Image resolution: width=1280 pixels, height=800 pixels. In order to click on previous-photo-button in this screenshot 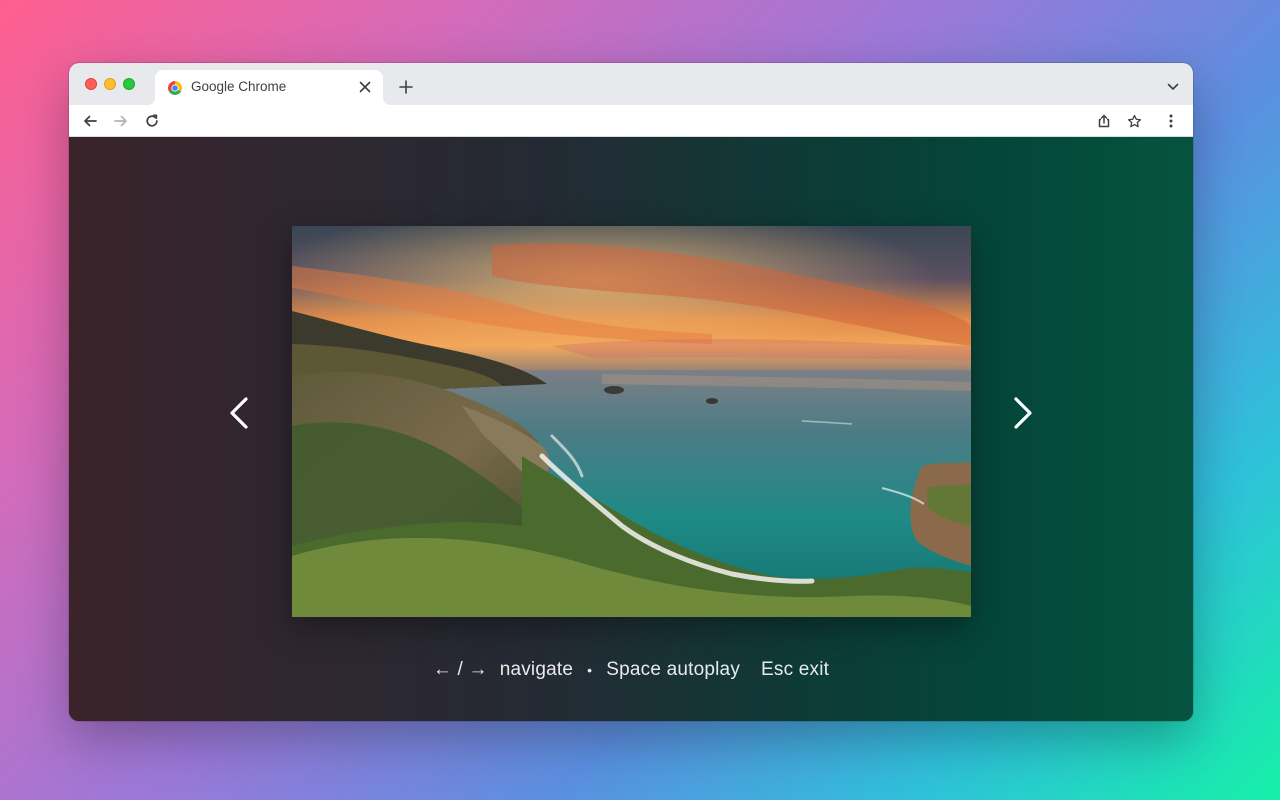, I will do `click(239, 415)`.